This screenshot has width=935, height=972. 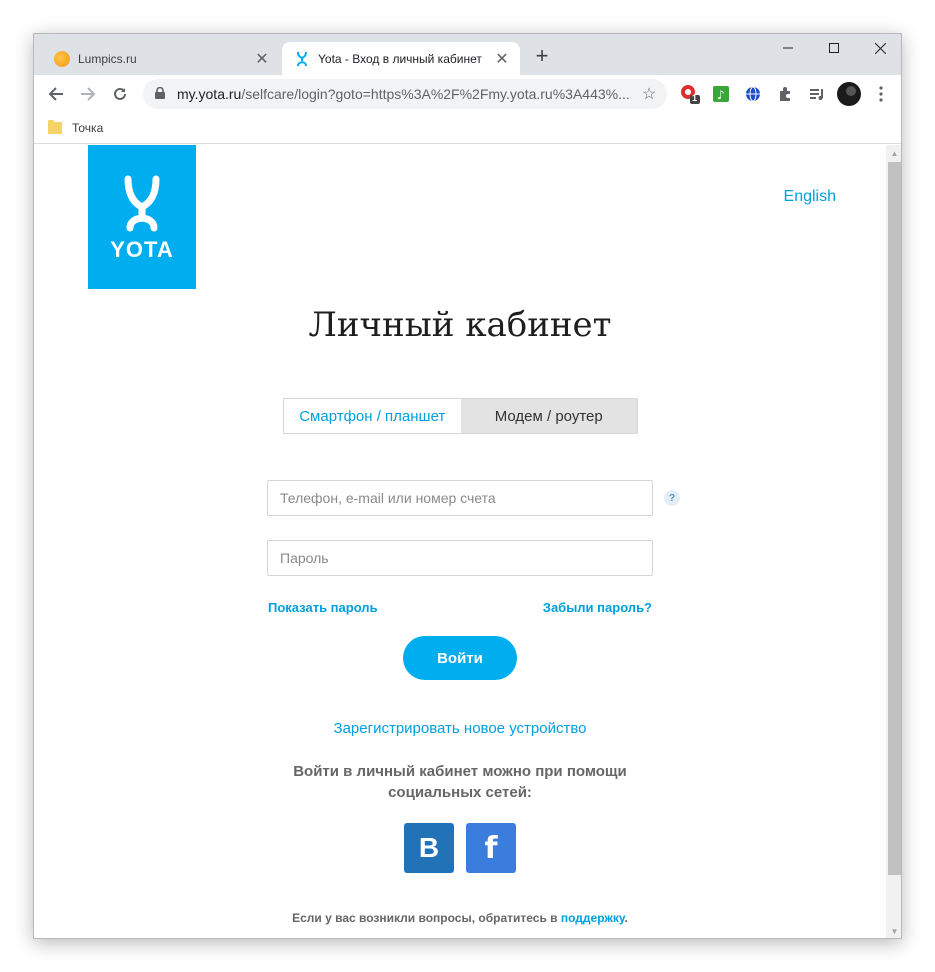 What do you see at coordinates (879, 48) in the screenshot?
I see `close-window-button` at bounding box center [879, 48].